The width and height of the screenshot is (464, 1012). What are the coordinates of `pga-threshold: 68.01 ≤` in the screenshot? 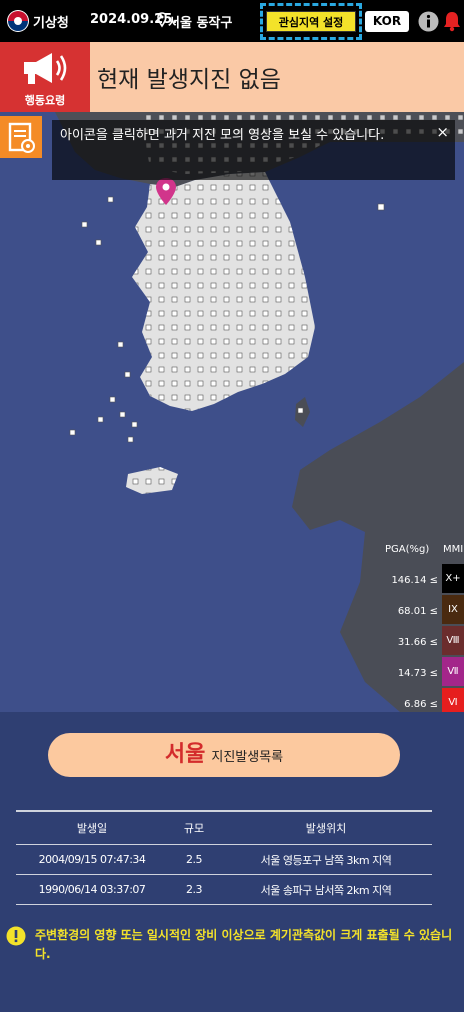 It's located at (417, 611).